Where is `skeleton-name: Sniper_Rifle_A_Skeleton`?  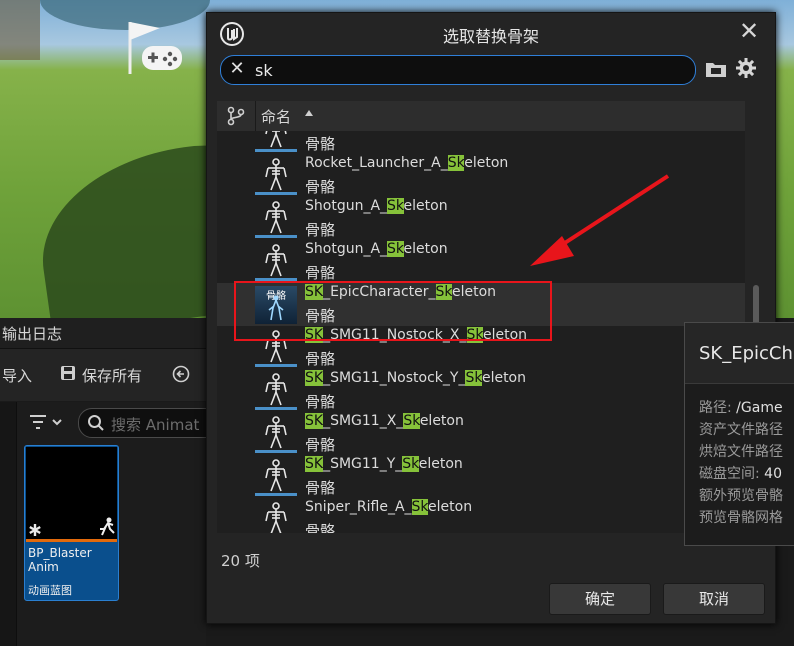 skeleton-name: Sniper_Rifle_A_Skeleton is located at coordinates (388, 507).